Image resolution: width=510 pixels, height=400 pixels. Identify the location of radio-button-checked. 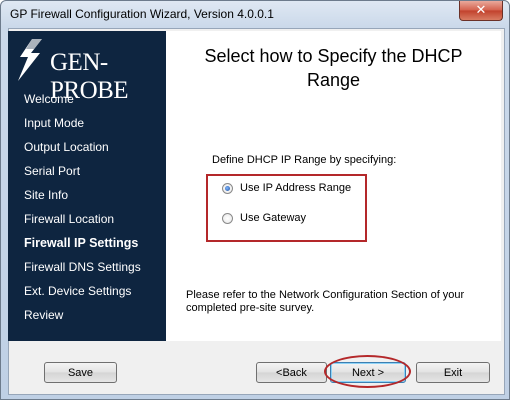
(227, 188).